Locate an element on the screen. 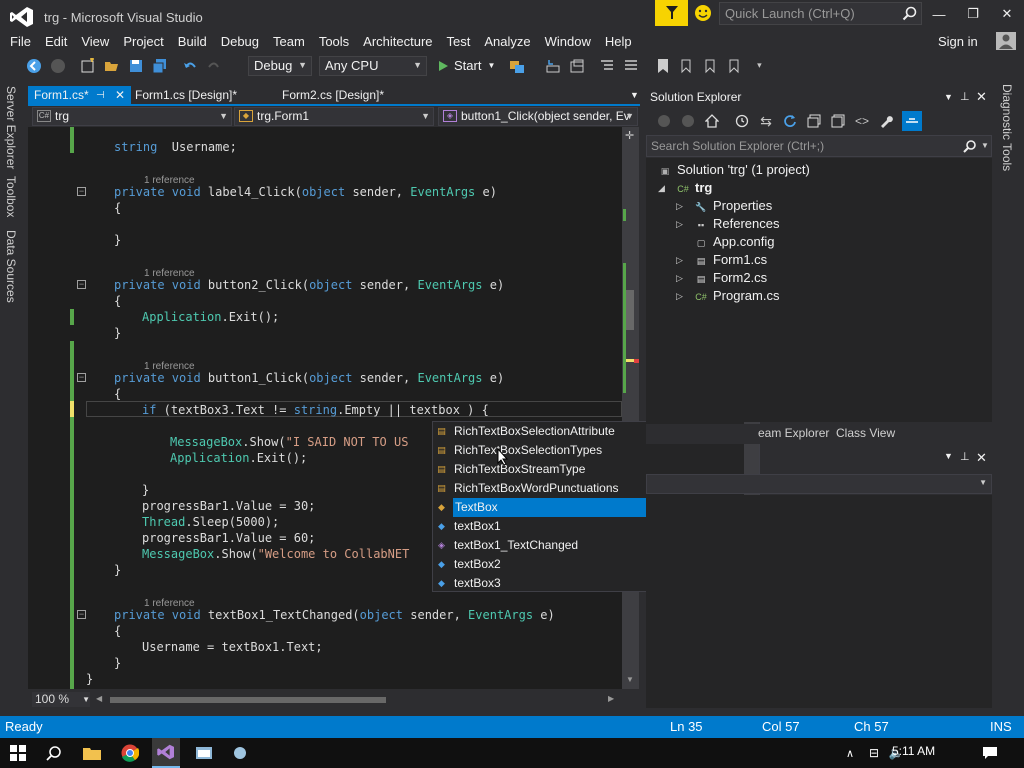 This screenshot has height=768, width=1024. bookmark-prev-icon is located at coordinates (687, 66).